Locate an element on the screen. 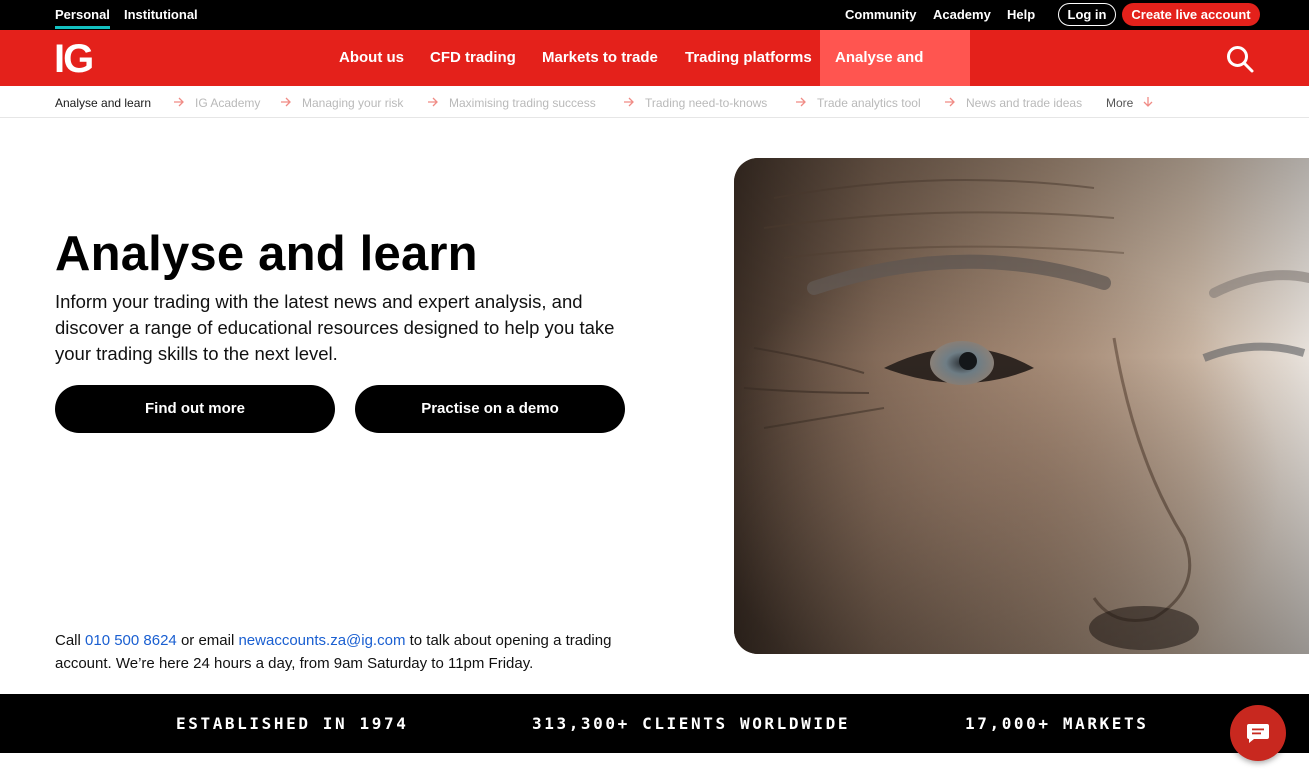 This screenshot has height=775, width=1309. audience-tab-personal: Personal is located at coordinates (82, 15).